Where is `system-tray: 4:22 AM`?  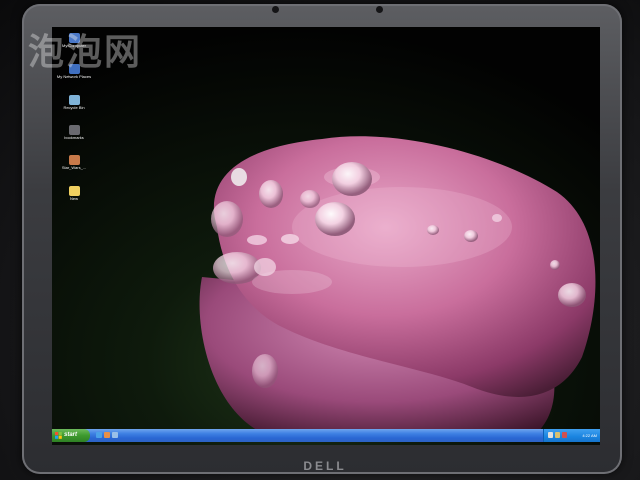 system-tray: 4:22 AM is located at coordinates (571, 435).